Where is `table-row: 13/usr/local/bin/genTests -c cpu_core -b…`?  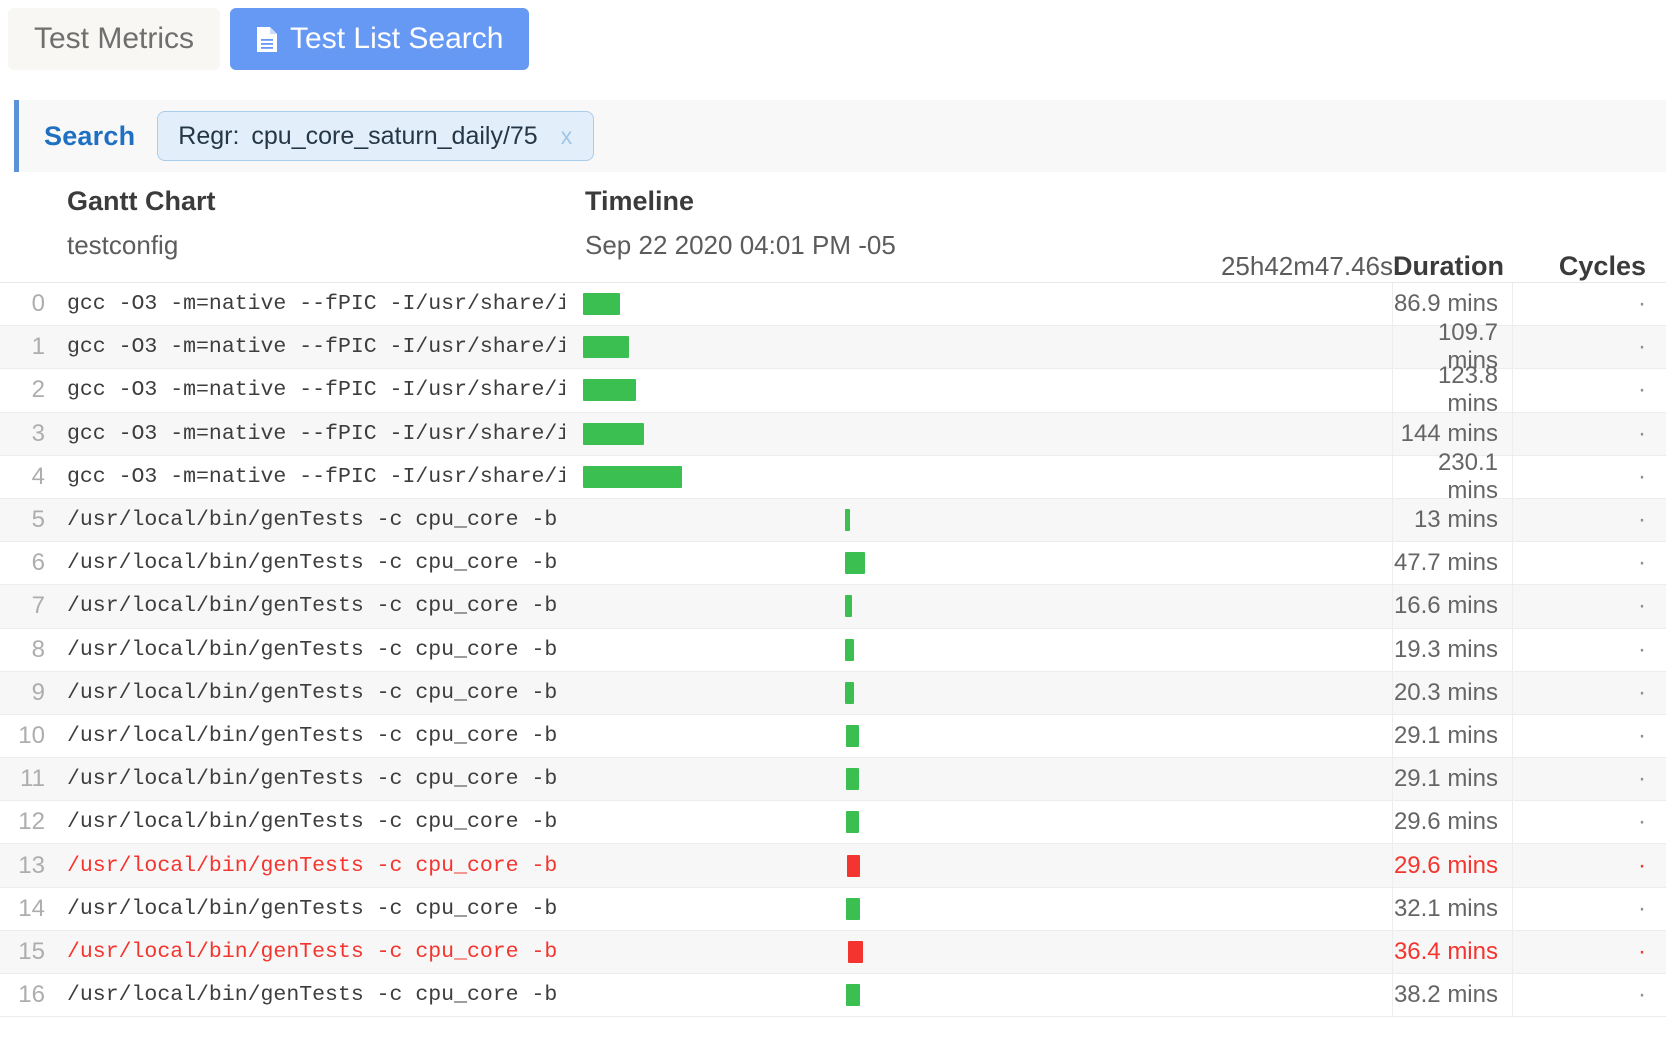
table-row: 13/usr/local/bin/genTests -c cpu_core -b… is located at coordinates (833, 866).